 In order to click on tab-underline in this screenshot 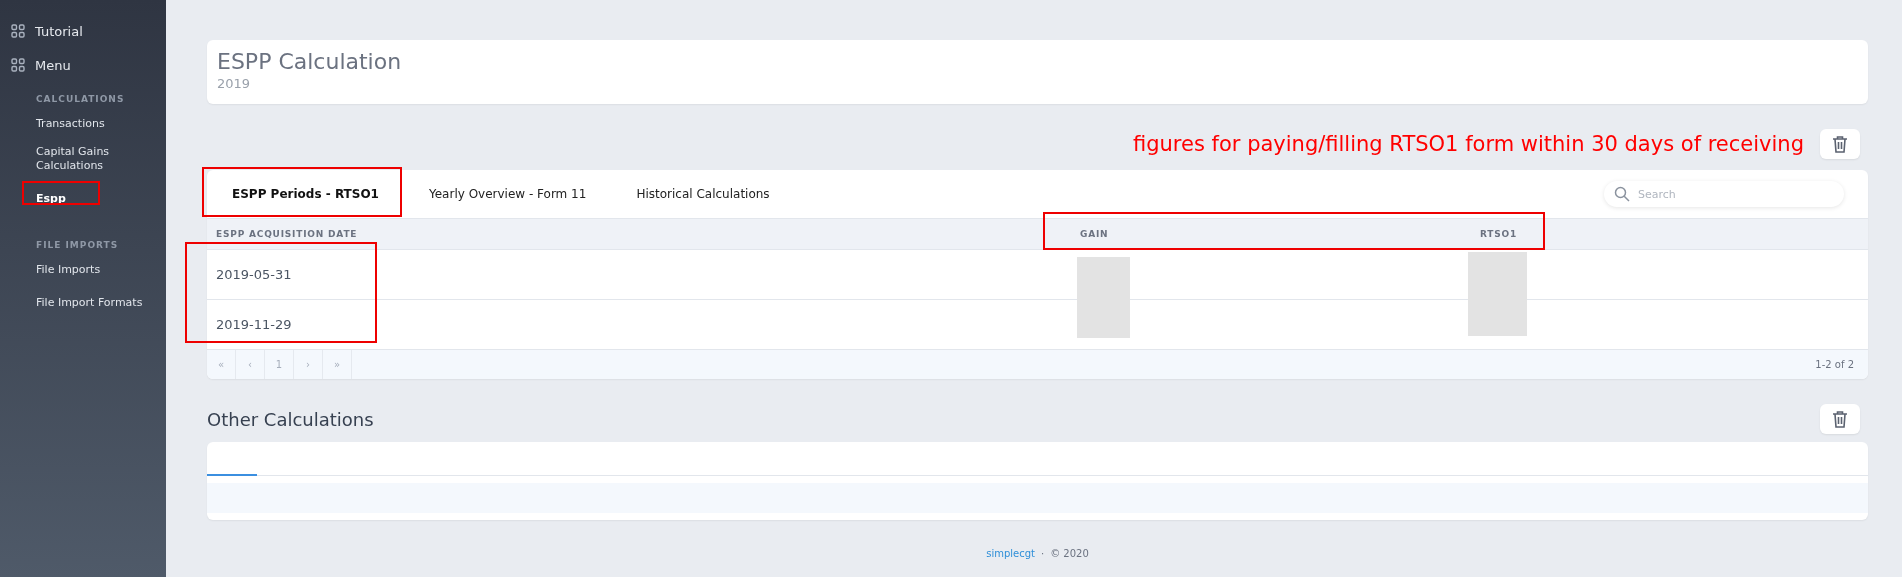, I will do `click(232, 475)`.